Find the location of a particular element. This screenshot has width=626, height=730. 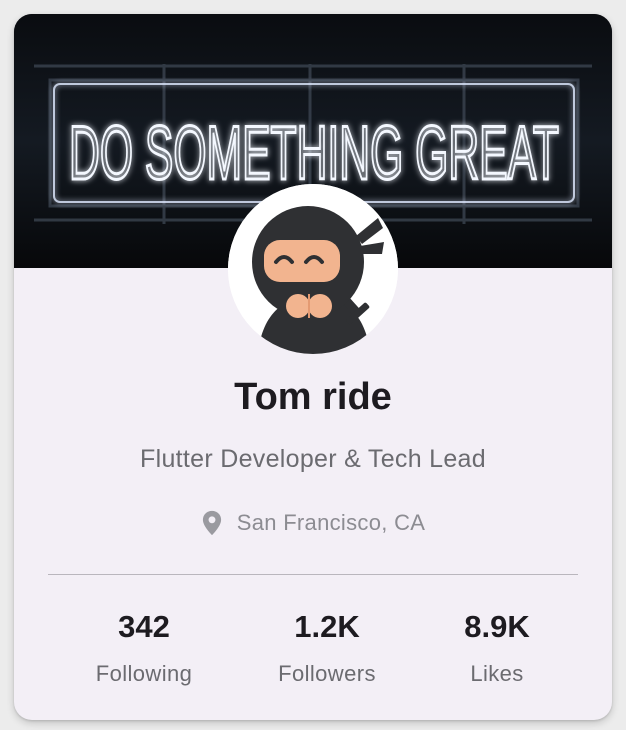

stat-label: Following is located at coordinates (144, 673).